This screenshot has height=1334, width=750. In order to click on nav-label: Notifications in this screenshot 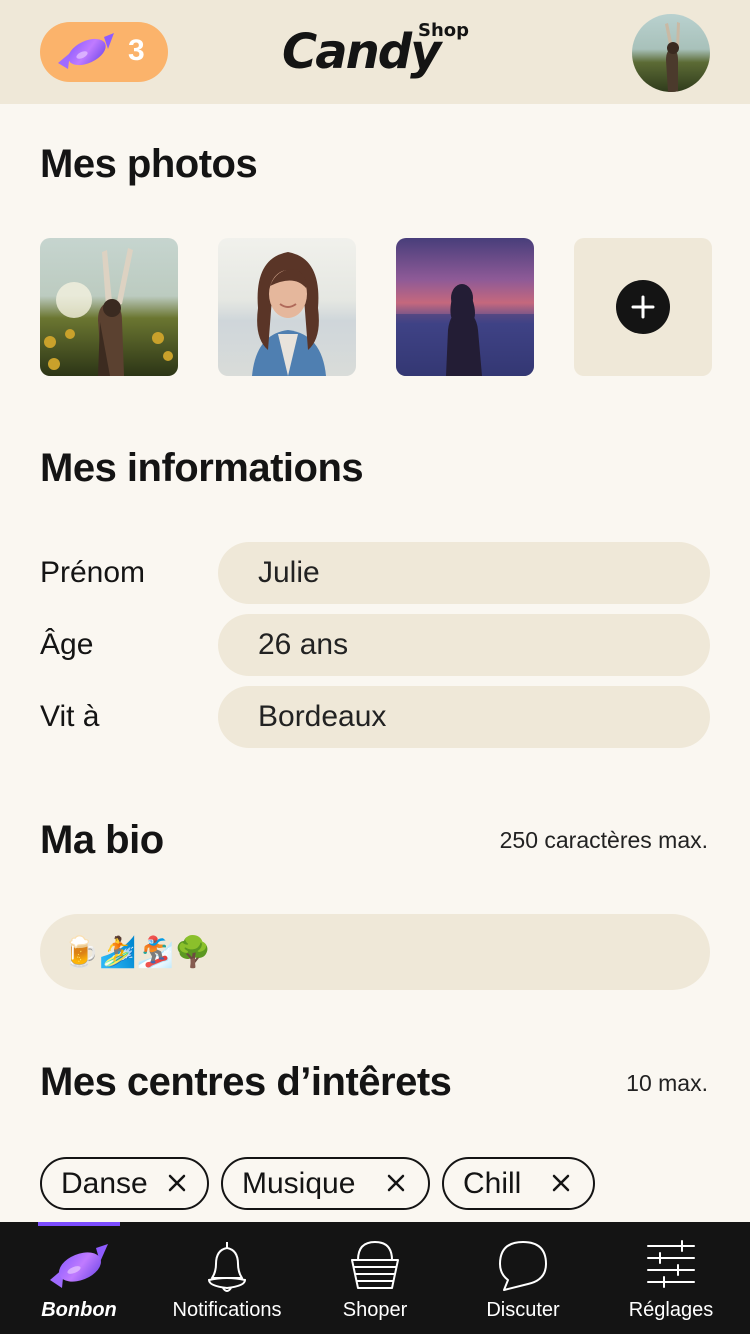, I will do `click(227, 1310)`.